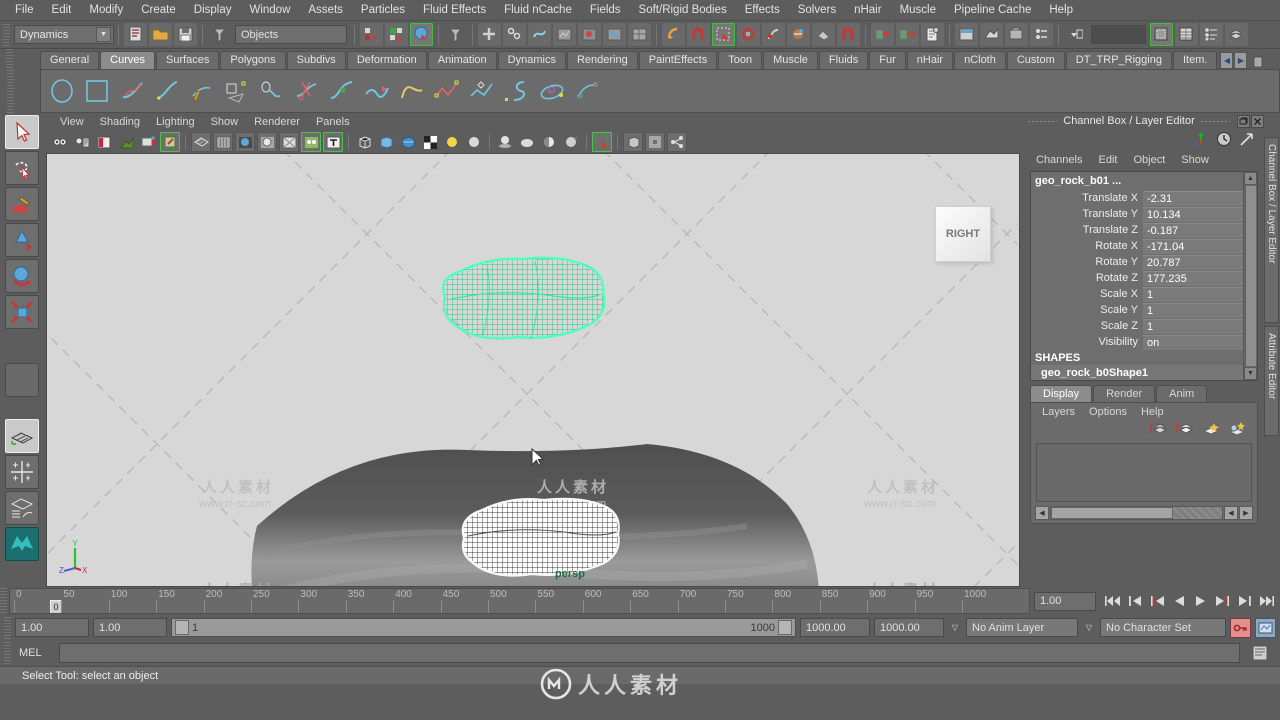 Image resolution: width=1280 pixels, height=720 pixels. I want to click on magnet-icon, so click(848, 34).